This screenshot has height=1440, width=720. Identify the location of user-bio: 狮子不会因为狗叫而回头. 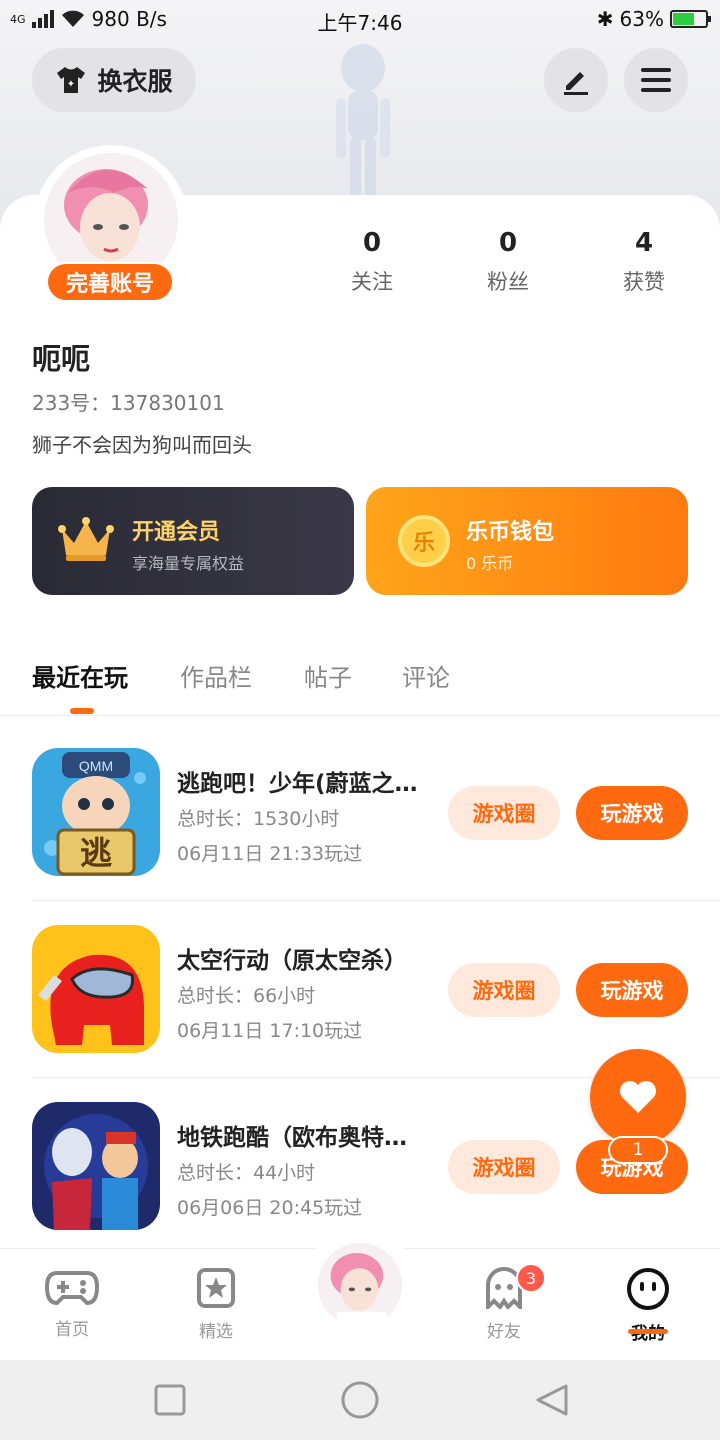
(142, 445).